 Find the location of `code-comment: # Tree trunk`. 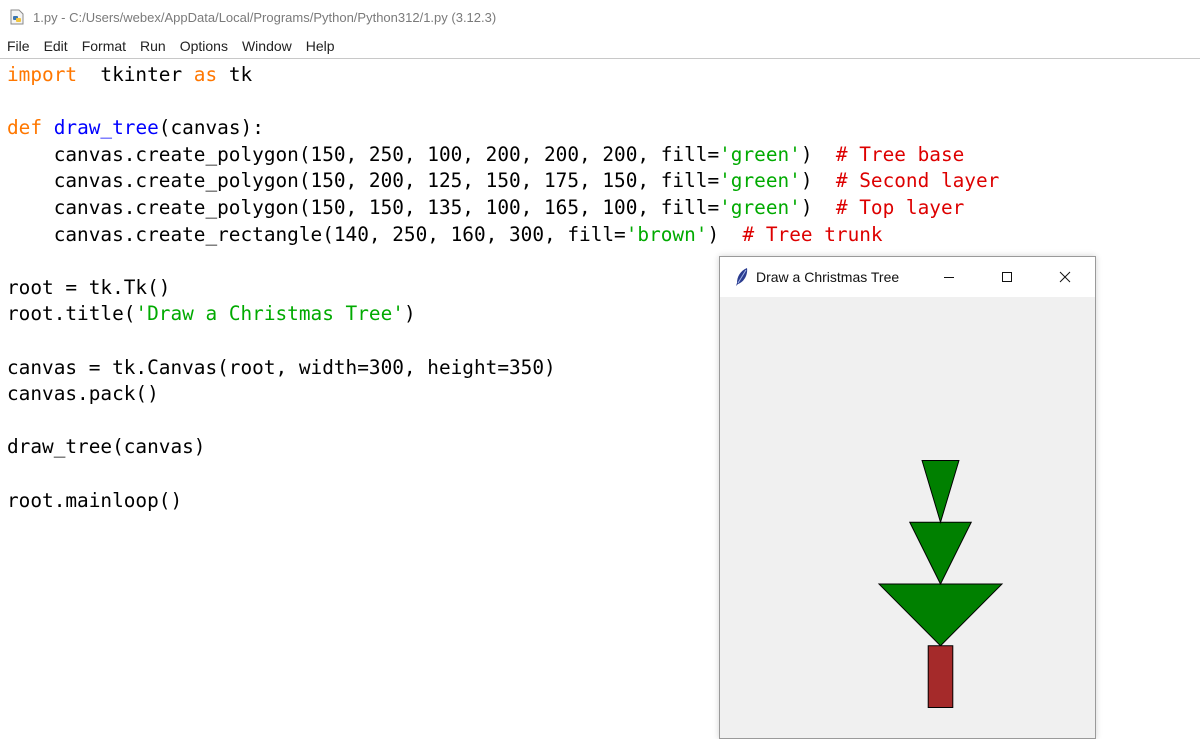

code-comment: # Tree trunk is located at coordinates (812, 234).